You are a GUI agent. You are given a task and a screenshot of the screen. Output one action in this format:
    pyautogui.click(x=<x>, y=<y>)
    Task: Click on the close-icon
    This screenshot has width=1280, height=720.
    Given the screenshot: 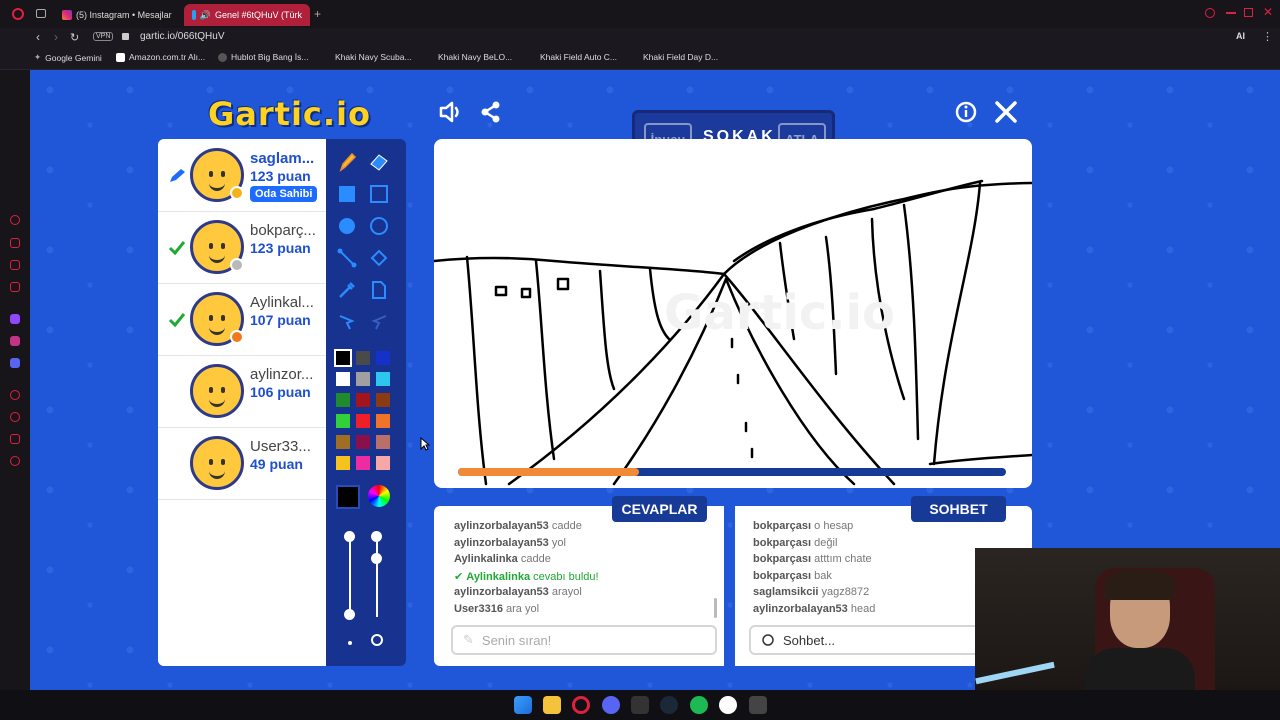 What is the action you would take?
    pyautogui.click(x=1006, y=112)
    